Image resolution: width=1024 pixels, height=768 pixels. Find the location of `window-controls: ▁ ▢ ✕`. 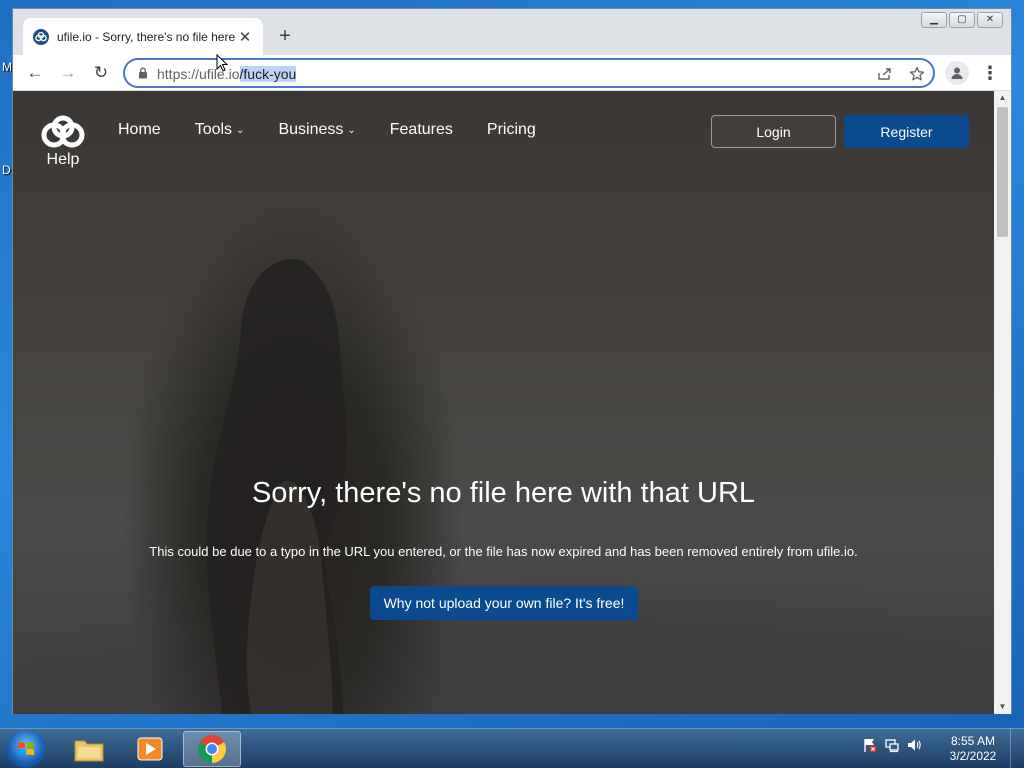

window-controls: ▁ ▢ ✕ is located at coordinates (962, 20).